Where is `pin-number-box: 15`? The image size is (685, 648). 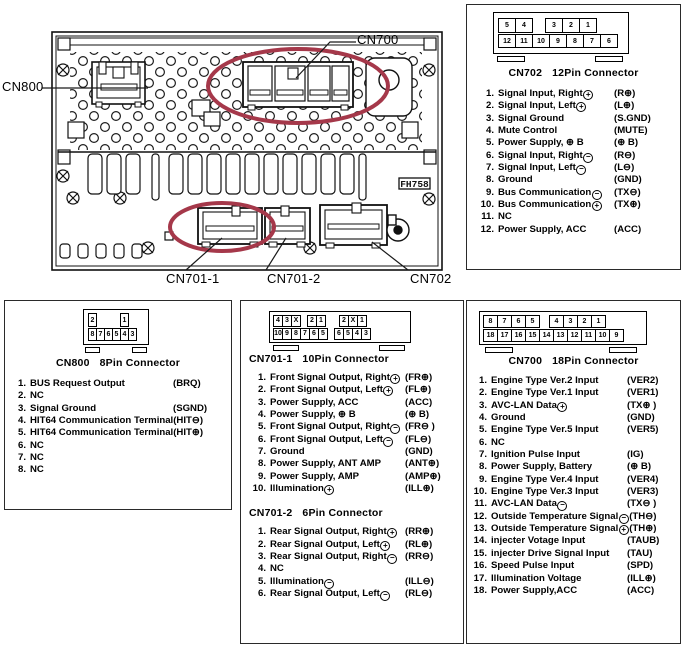
pin-number-box: 15 is located at coordinates (532, 335).